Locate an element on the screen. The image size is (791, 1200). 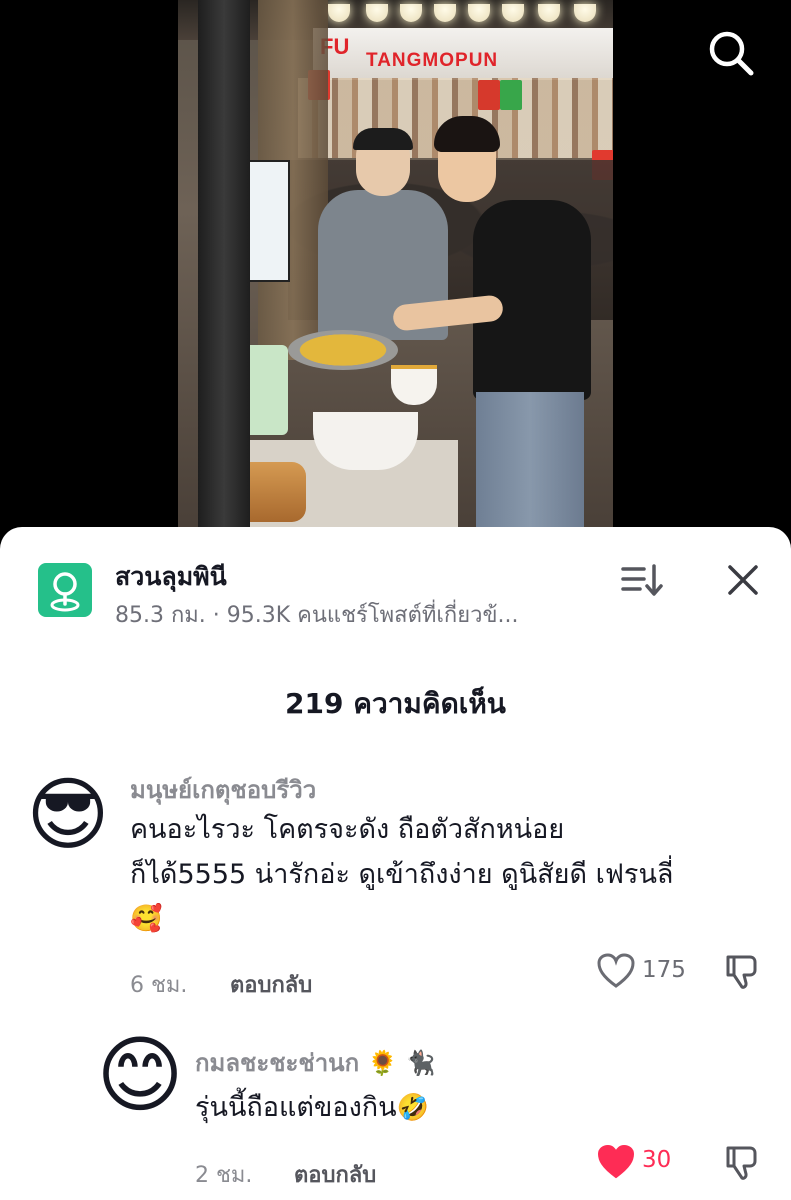
comment-username: มนุษย์เกตุชอบรีวิว is located at coordinates (223, 789).